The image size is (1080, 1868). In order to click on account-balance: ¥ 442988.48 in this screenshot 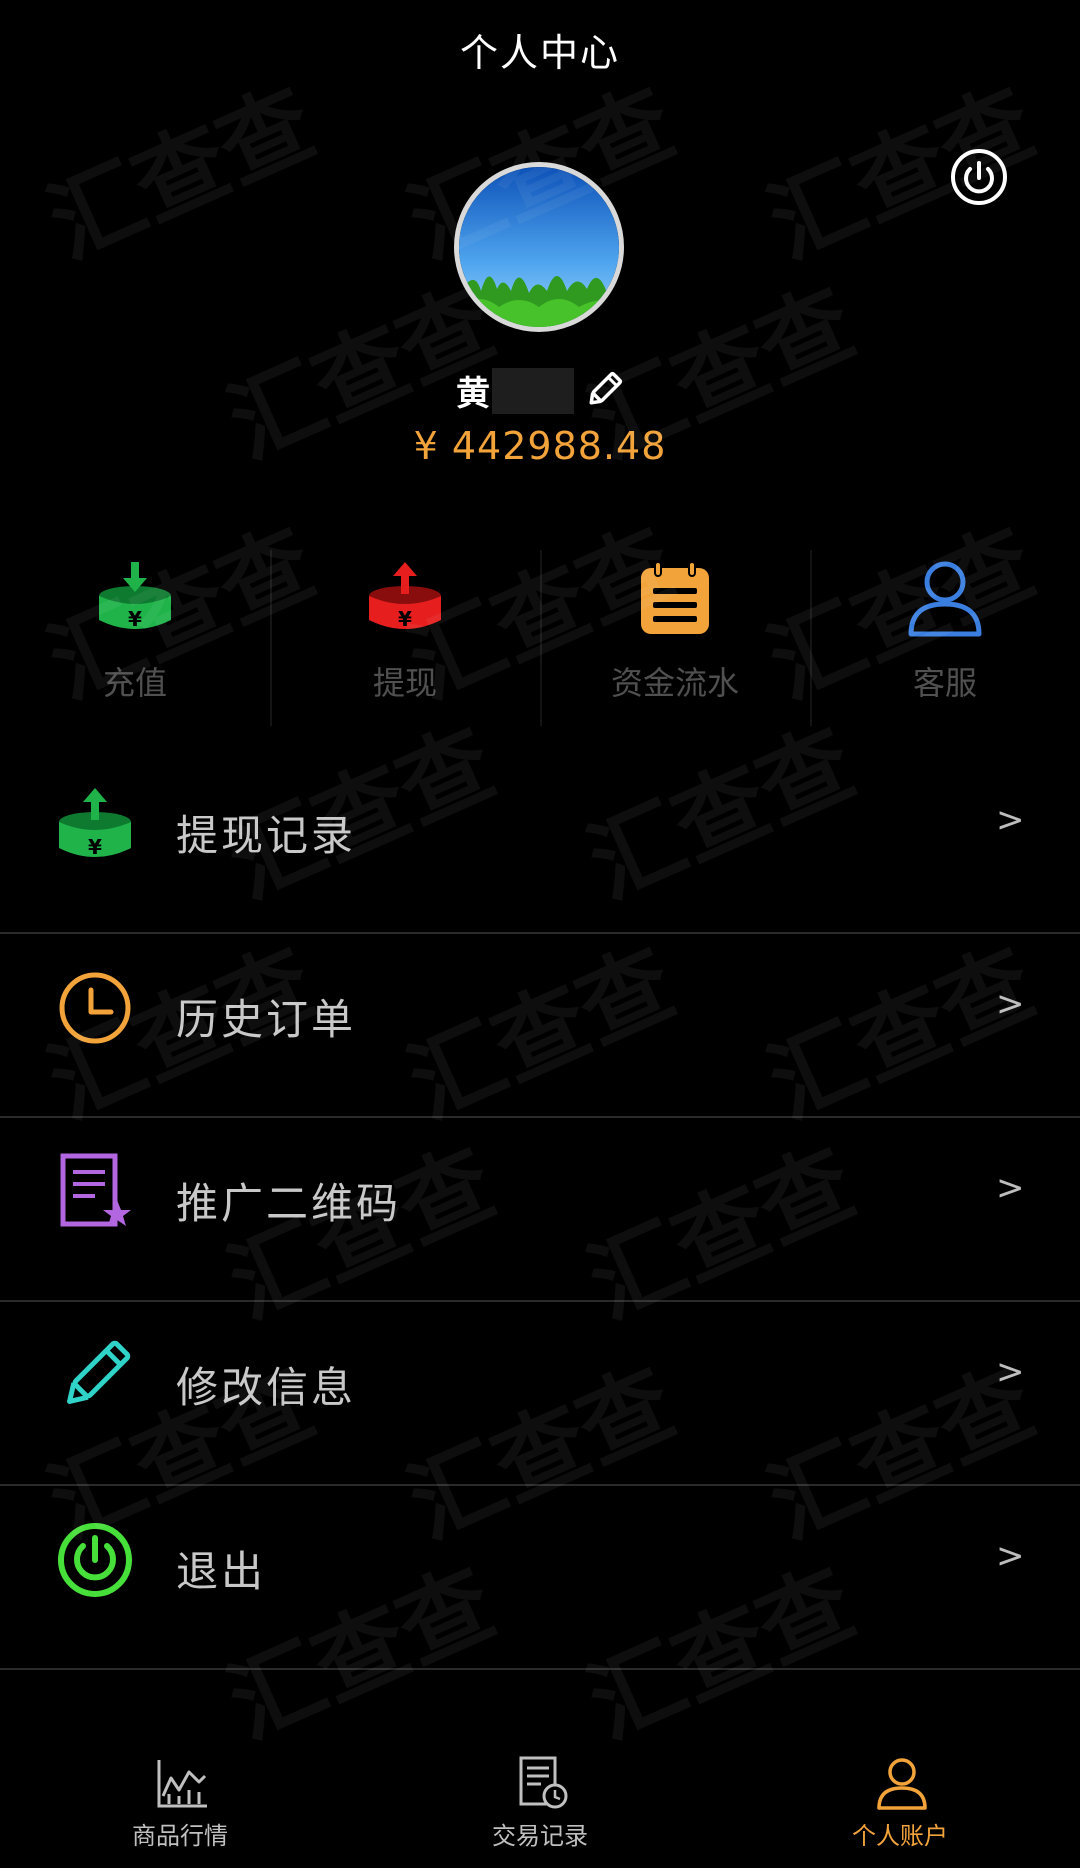, I will do `click(540, 446)`.